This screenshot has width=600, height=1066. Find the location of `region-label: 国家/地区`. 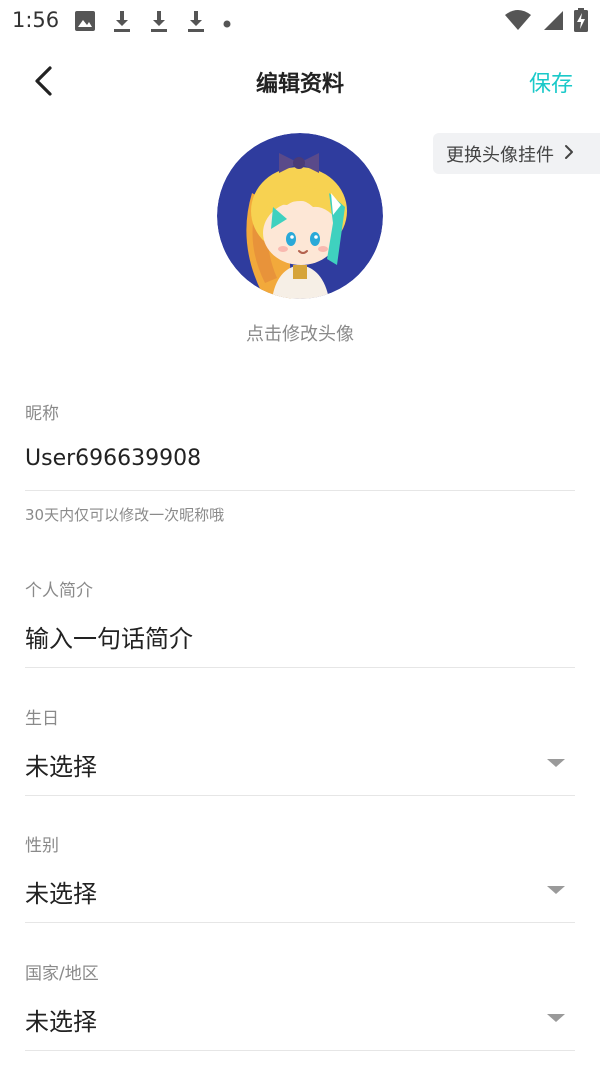

region-label: 国家/地区 is located at coordinates (62, 974).